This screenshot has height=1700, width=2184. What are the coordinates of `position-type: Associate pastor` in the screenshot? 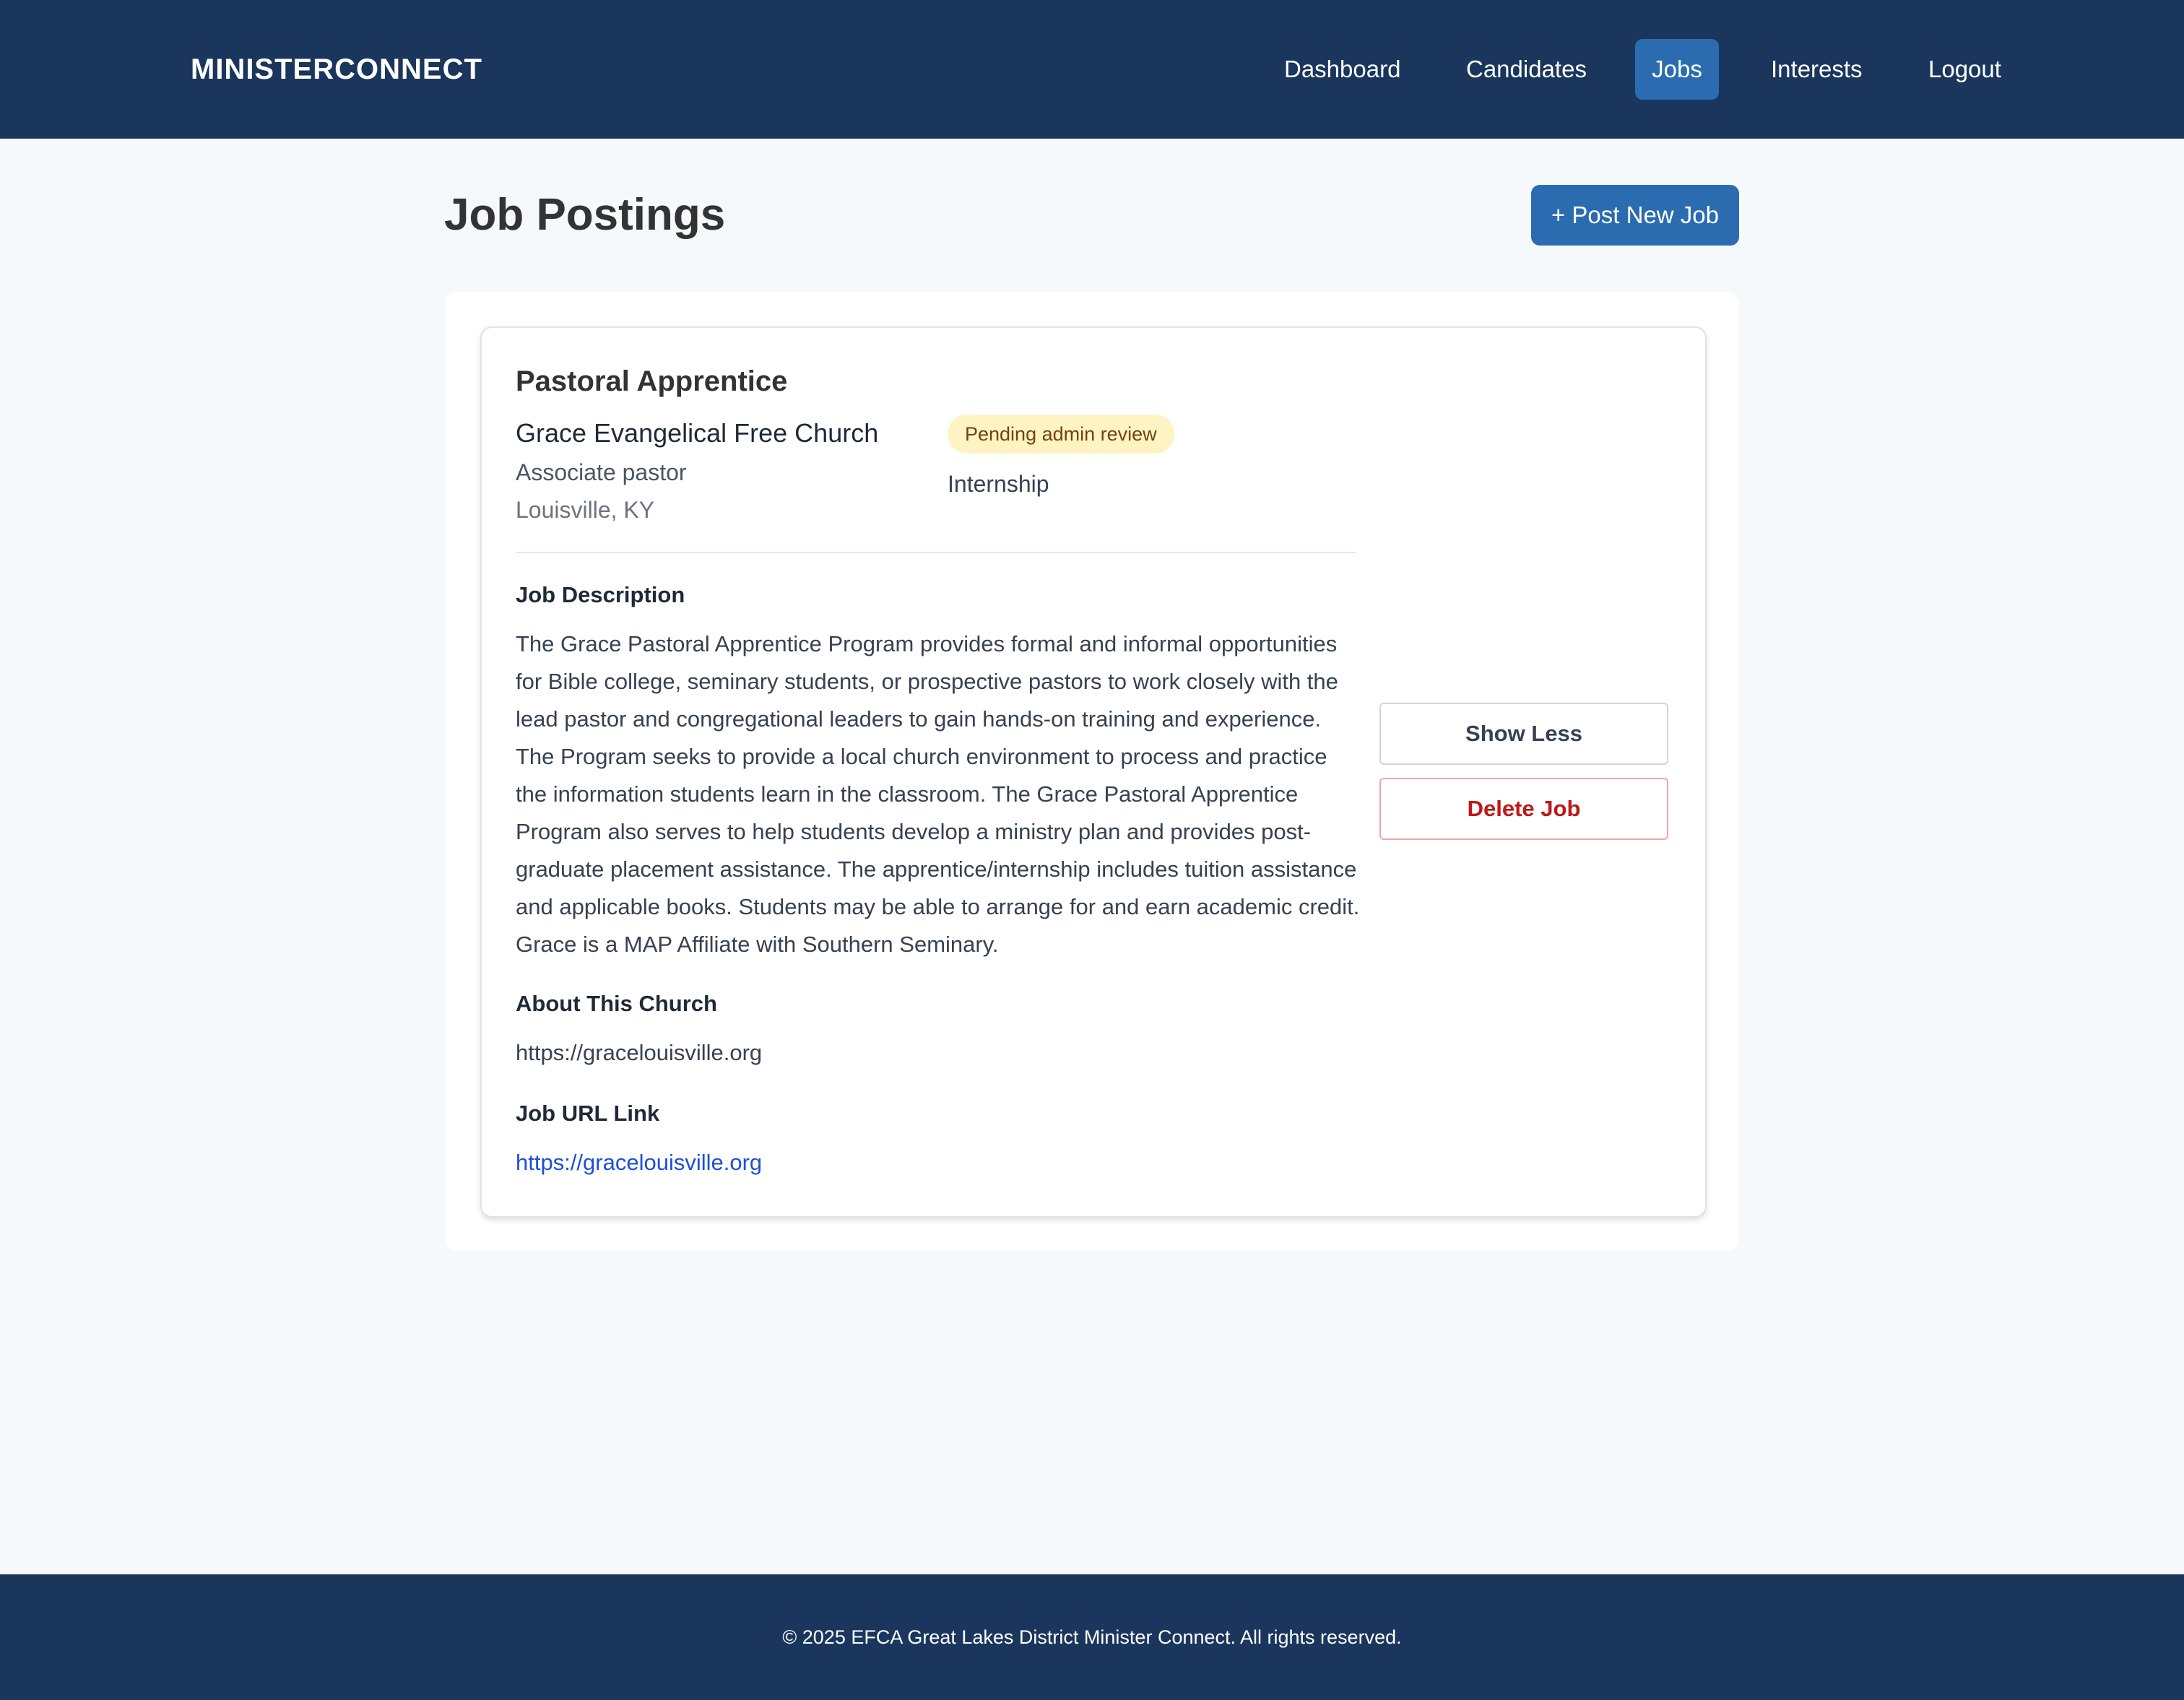 It's located at (601, 472).